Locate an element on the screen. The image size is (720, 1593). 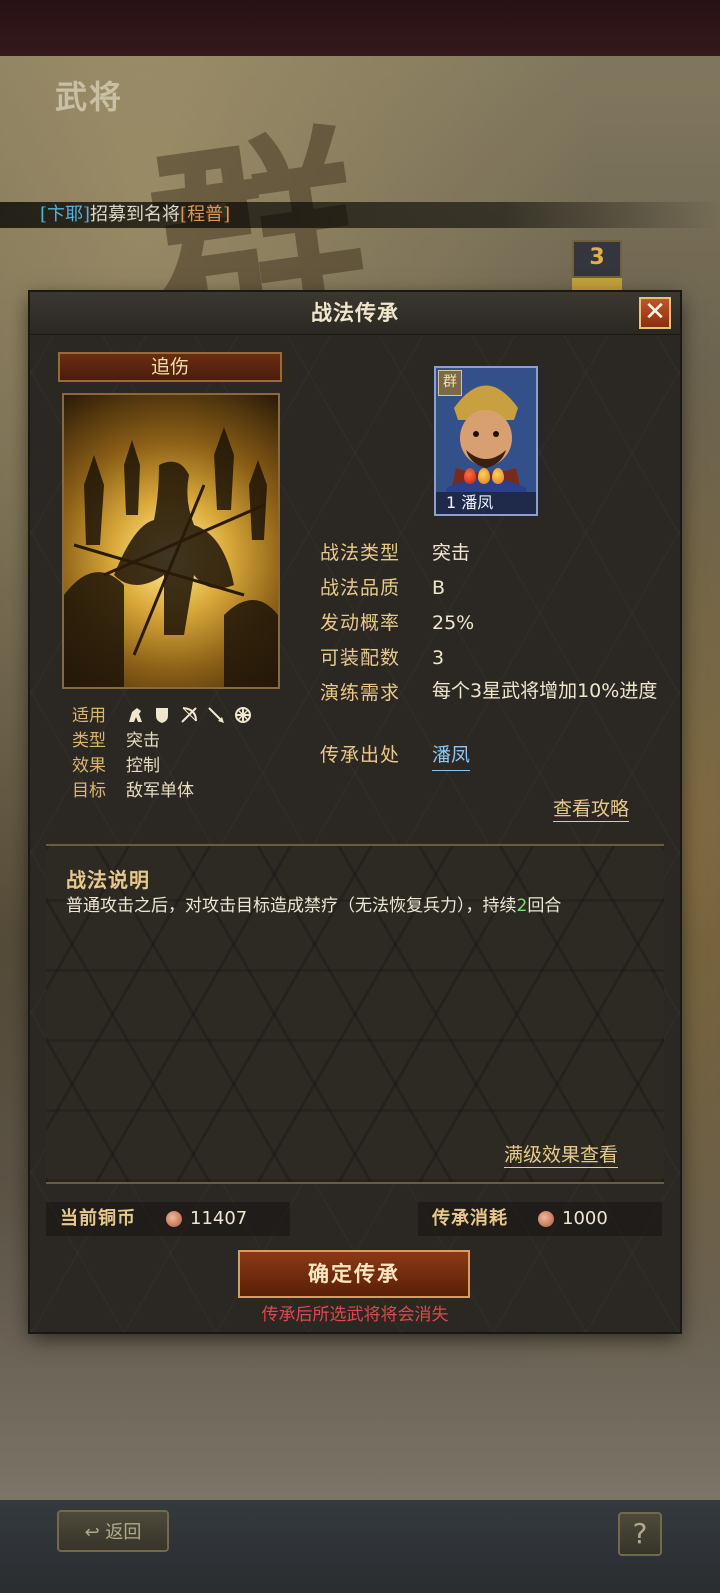
dialog-title: 战法传承 is located at coordinates (355, 312).